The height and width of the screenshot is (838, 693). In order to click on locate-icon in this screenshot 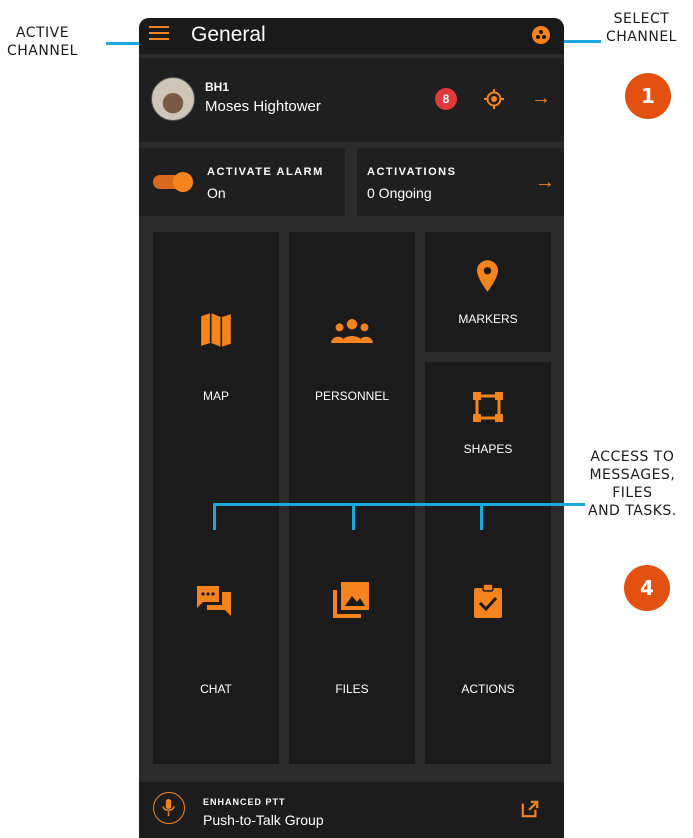, I will do `click(494, 99)`.